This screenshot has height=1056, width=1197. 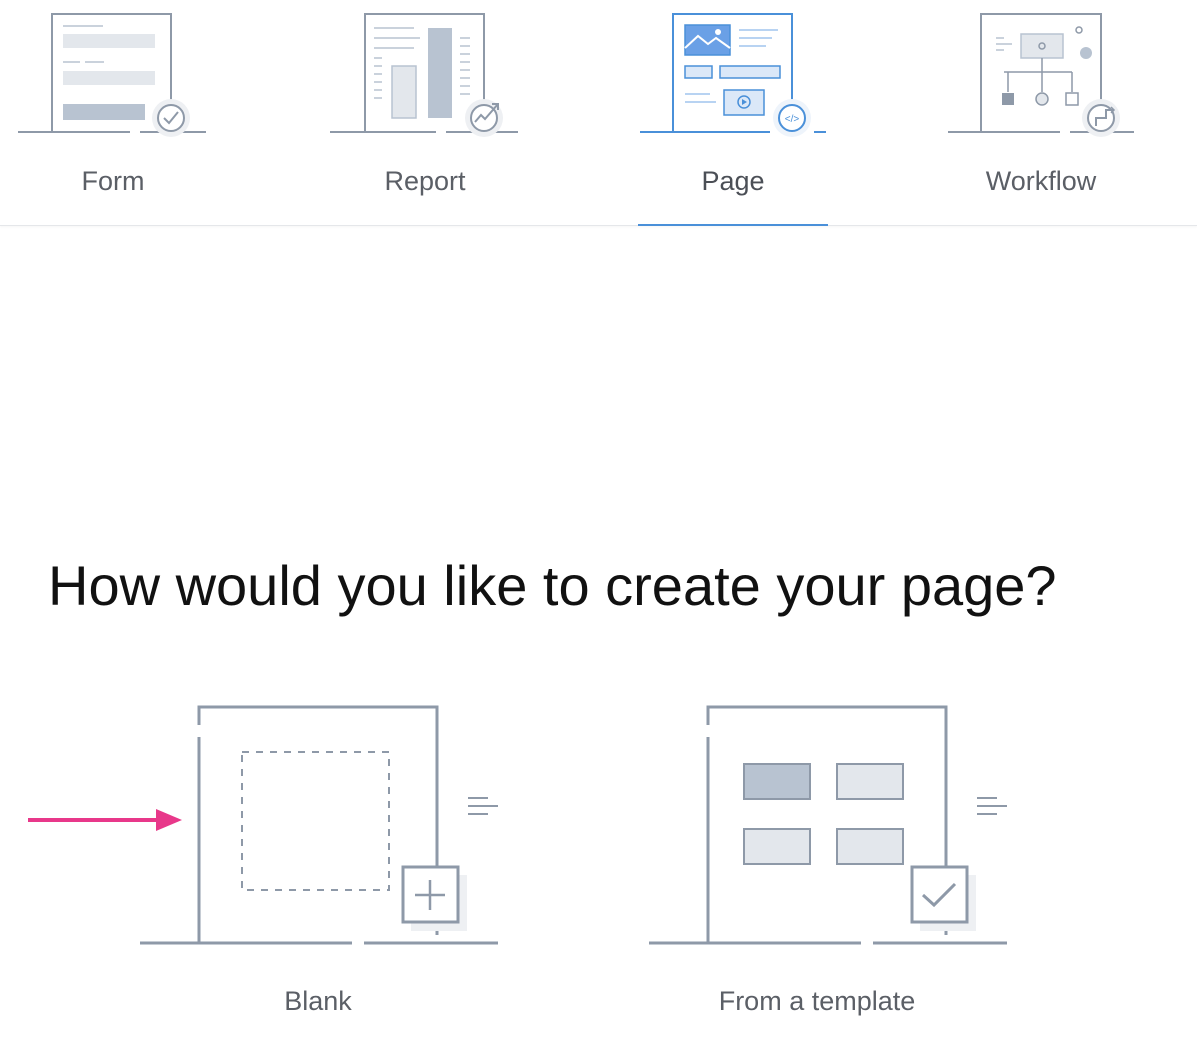 I want to click on tab-report: Report, so click(x=425, y=112).